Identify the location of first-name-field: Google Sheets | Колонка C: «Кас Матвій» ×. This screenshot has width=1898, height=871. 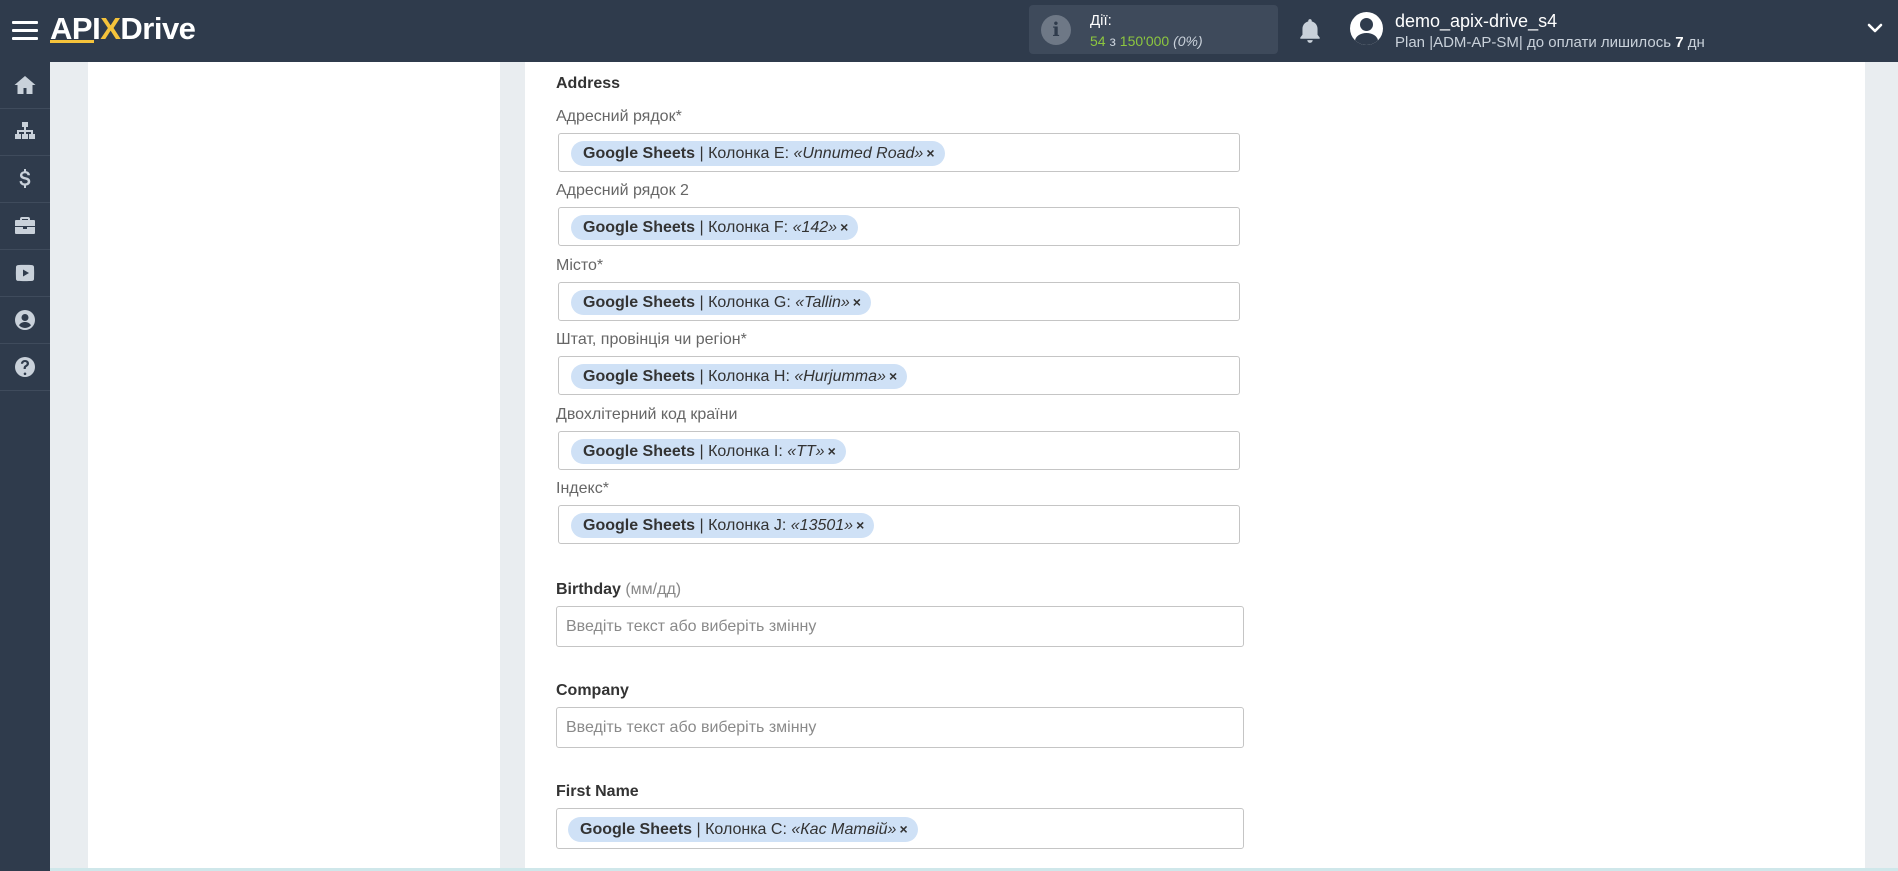
(900, 828).